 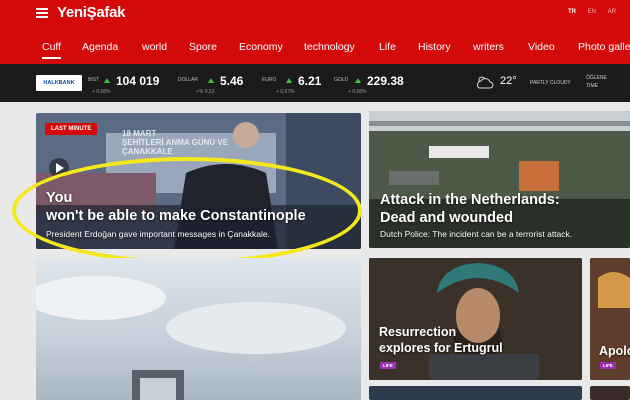 What do you see at coordinates (71, 129) in the screenshot?
I see `last-minute-badge: LAST MINUTE` at bounding box center [71, 129].